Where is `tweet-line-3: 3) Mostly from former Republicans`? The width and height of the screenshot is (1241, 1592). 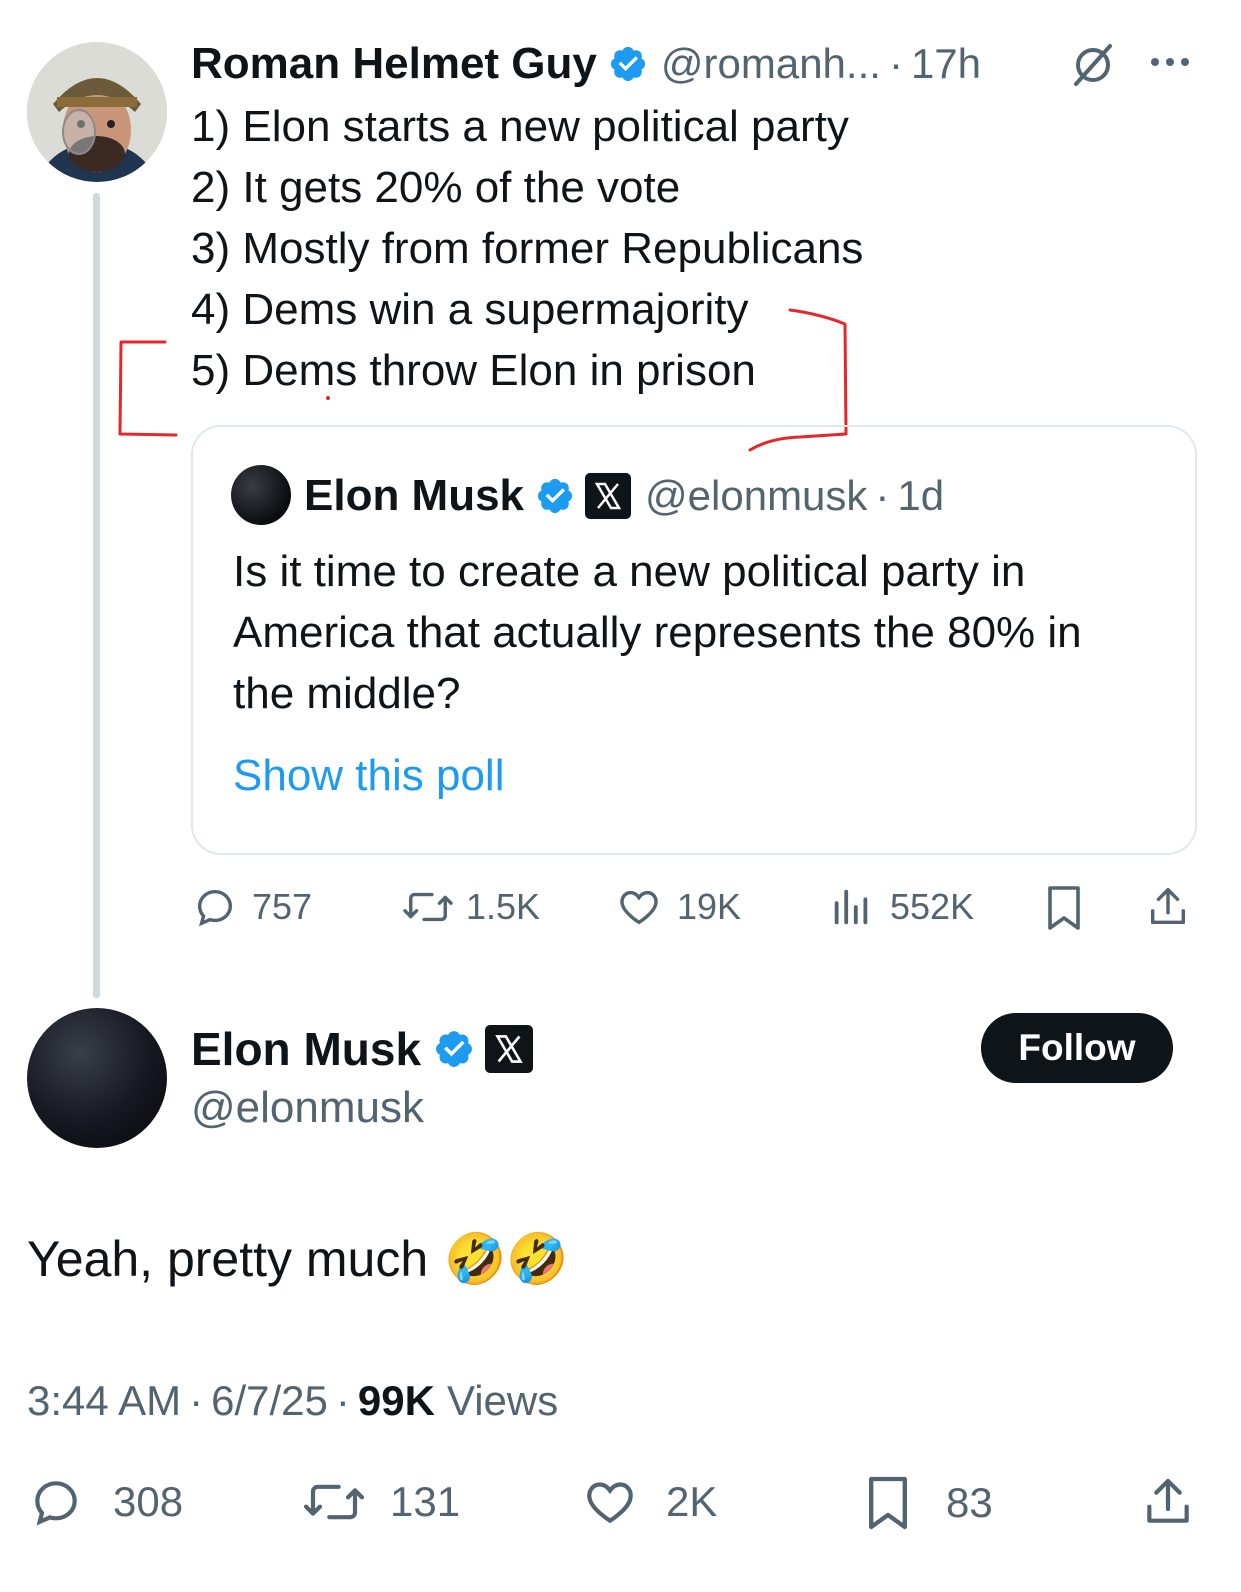
tweet-line-3: 3) Mostly from former Republicans is located at coordinates (527, 248).